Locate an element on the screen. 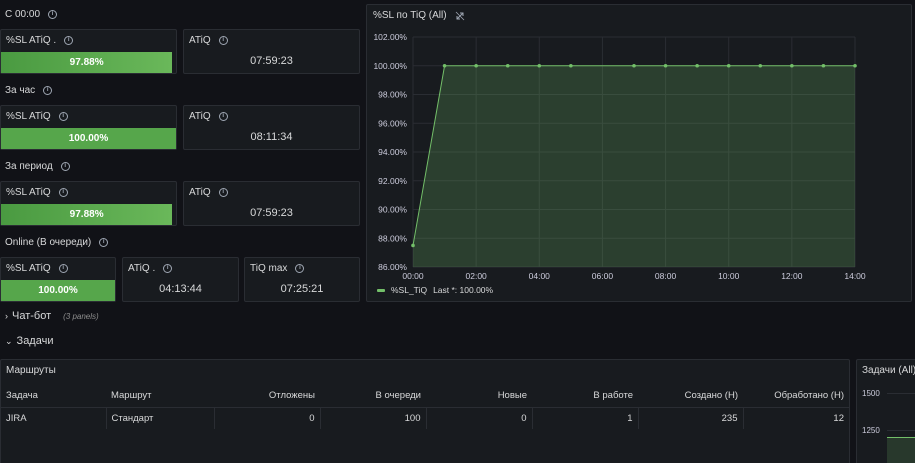 The height and width of the screenshot is (463, 915). stat-panel-sl-online: %SL ATiQ i 100.00% is located at coordinates (58, 279).